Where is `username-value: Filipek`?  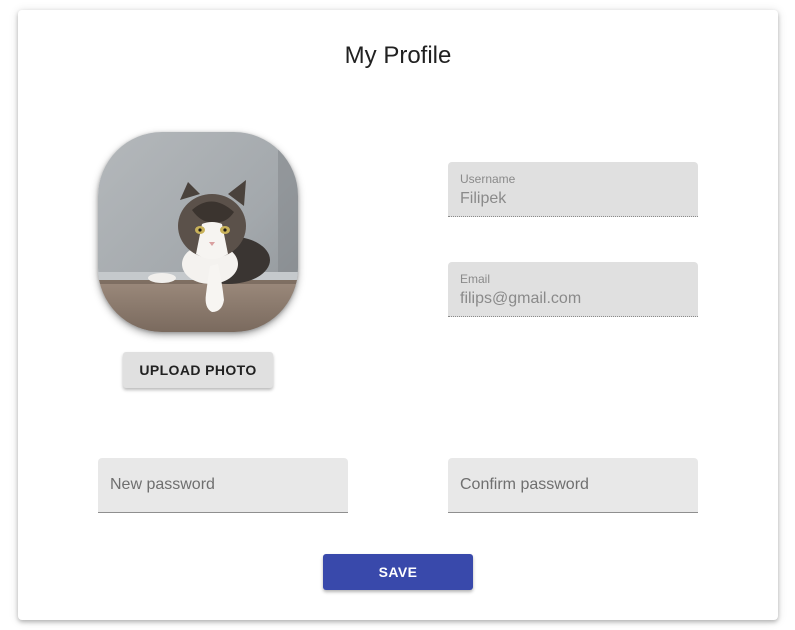
username-value: Filipek is located at coordinates (483, 198).